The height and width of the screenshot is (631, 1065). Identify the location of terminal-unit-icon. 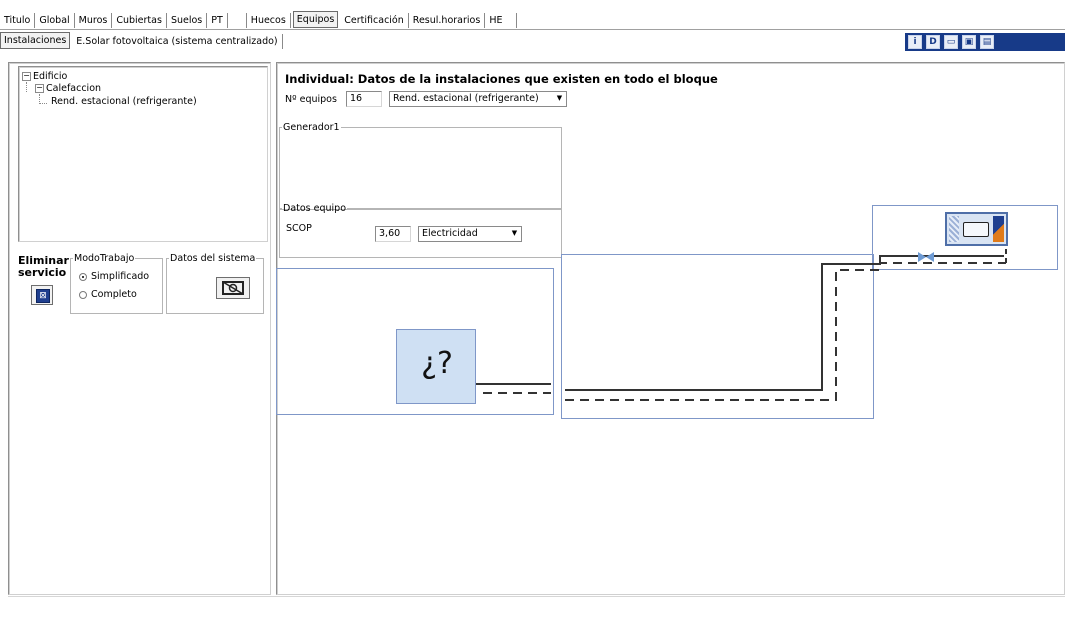
(976, 229).